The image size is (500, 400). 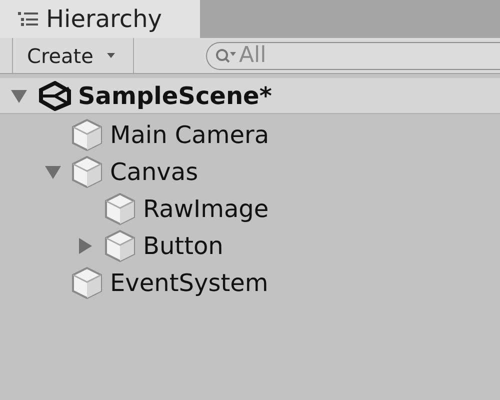 I want to click on list-icon, so click(x=28, y=19).